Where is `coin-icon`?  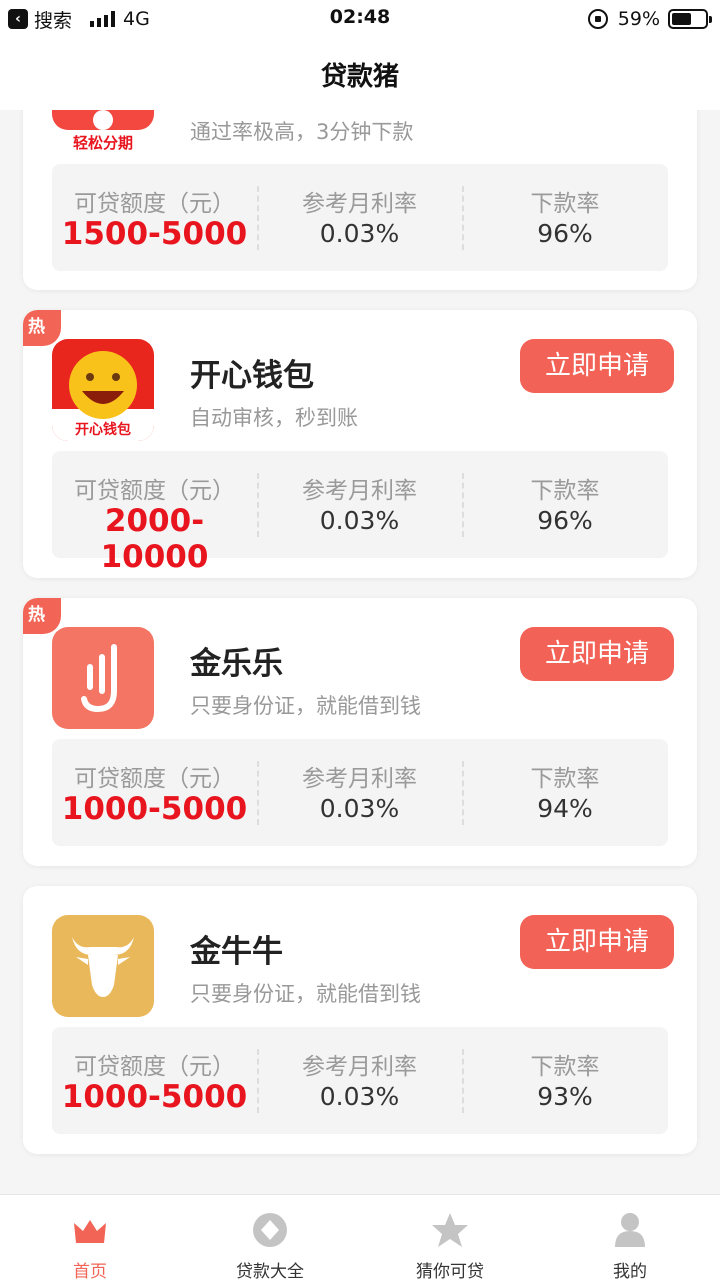
coin-icon is located at coordinates (270, 1230).